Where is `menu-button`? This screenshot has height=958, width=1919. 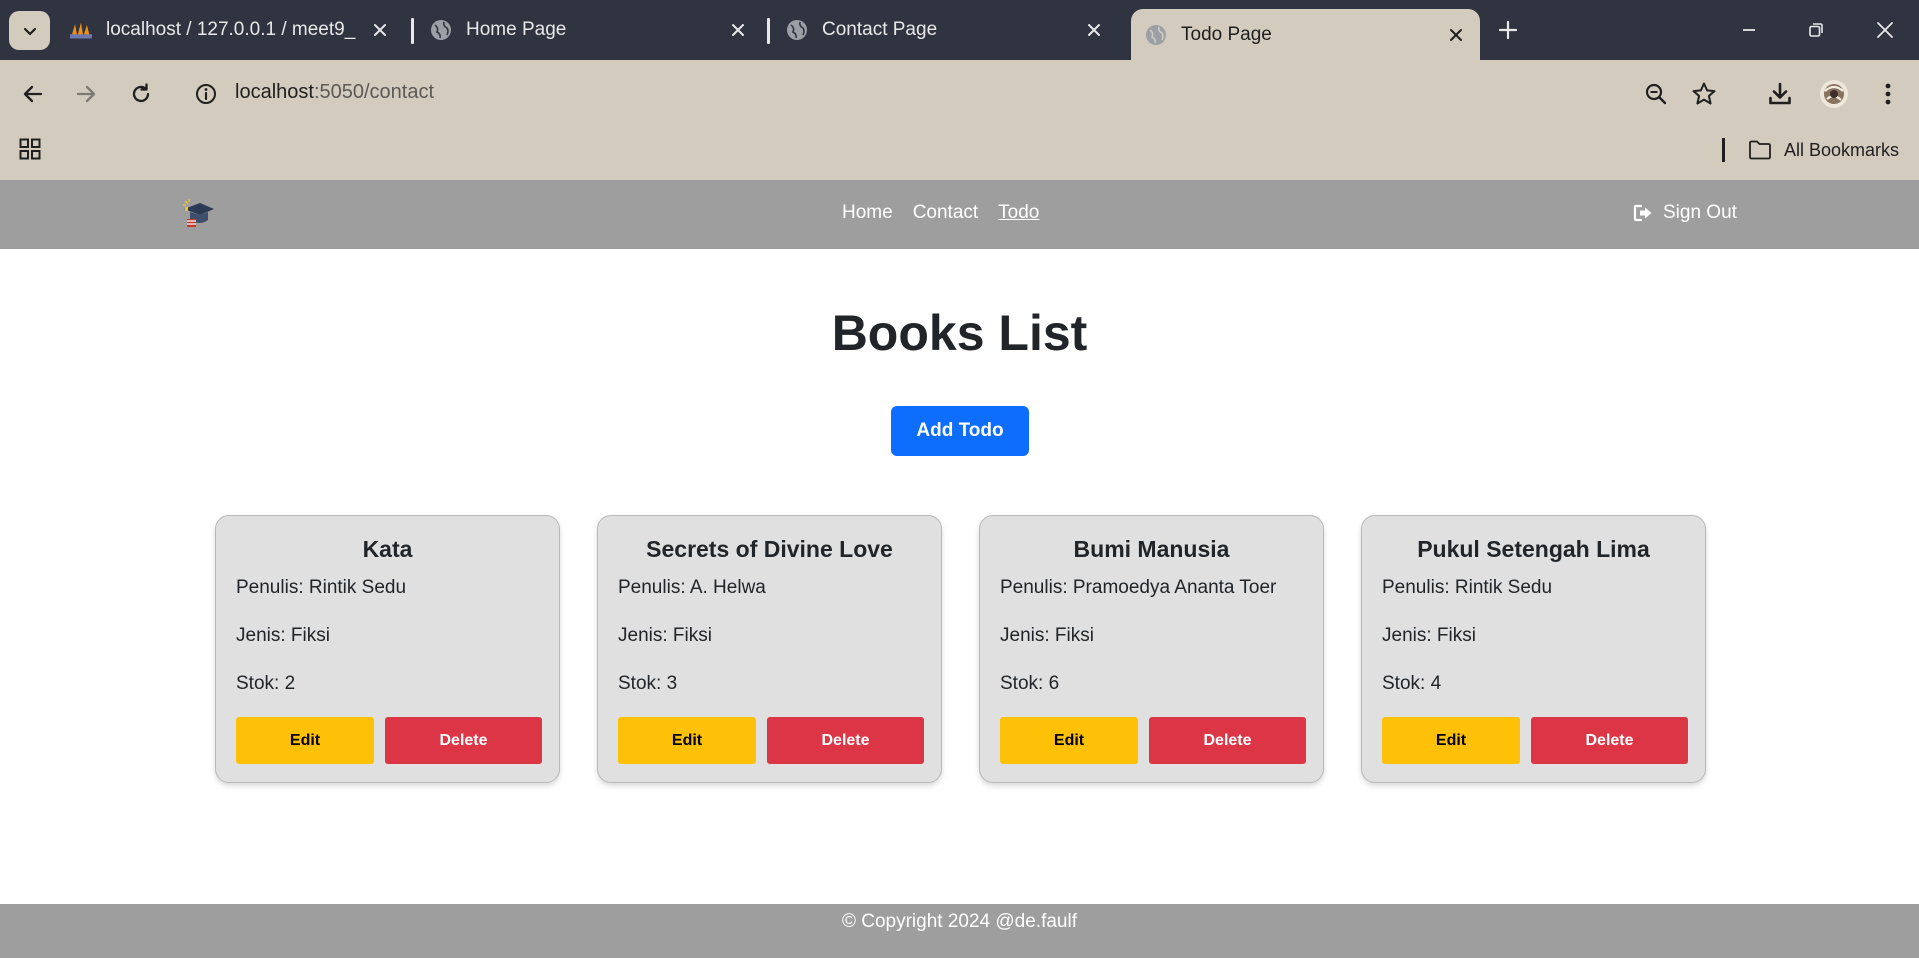 menu-button is located at coordinates (1888, 94).